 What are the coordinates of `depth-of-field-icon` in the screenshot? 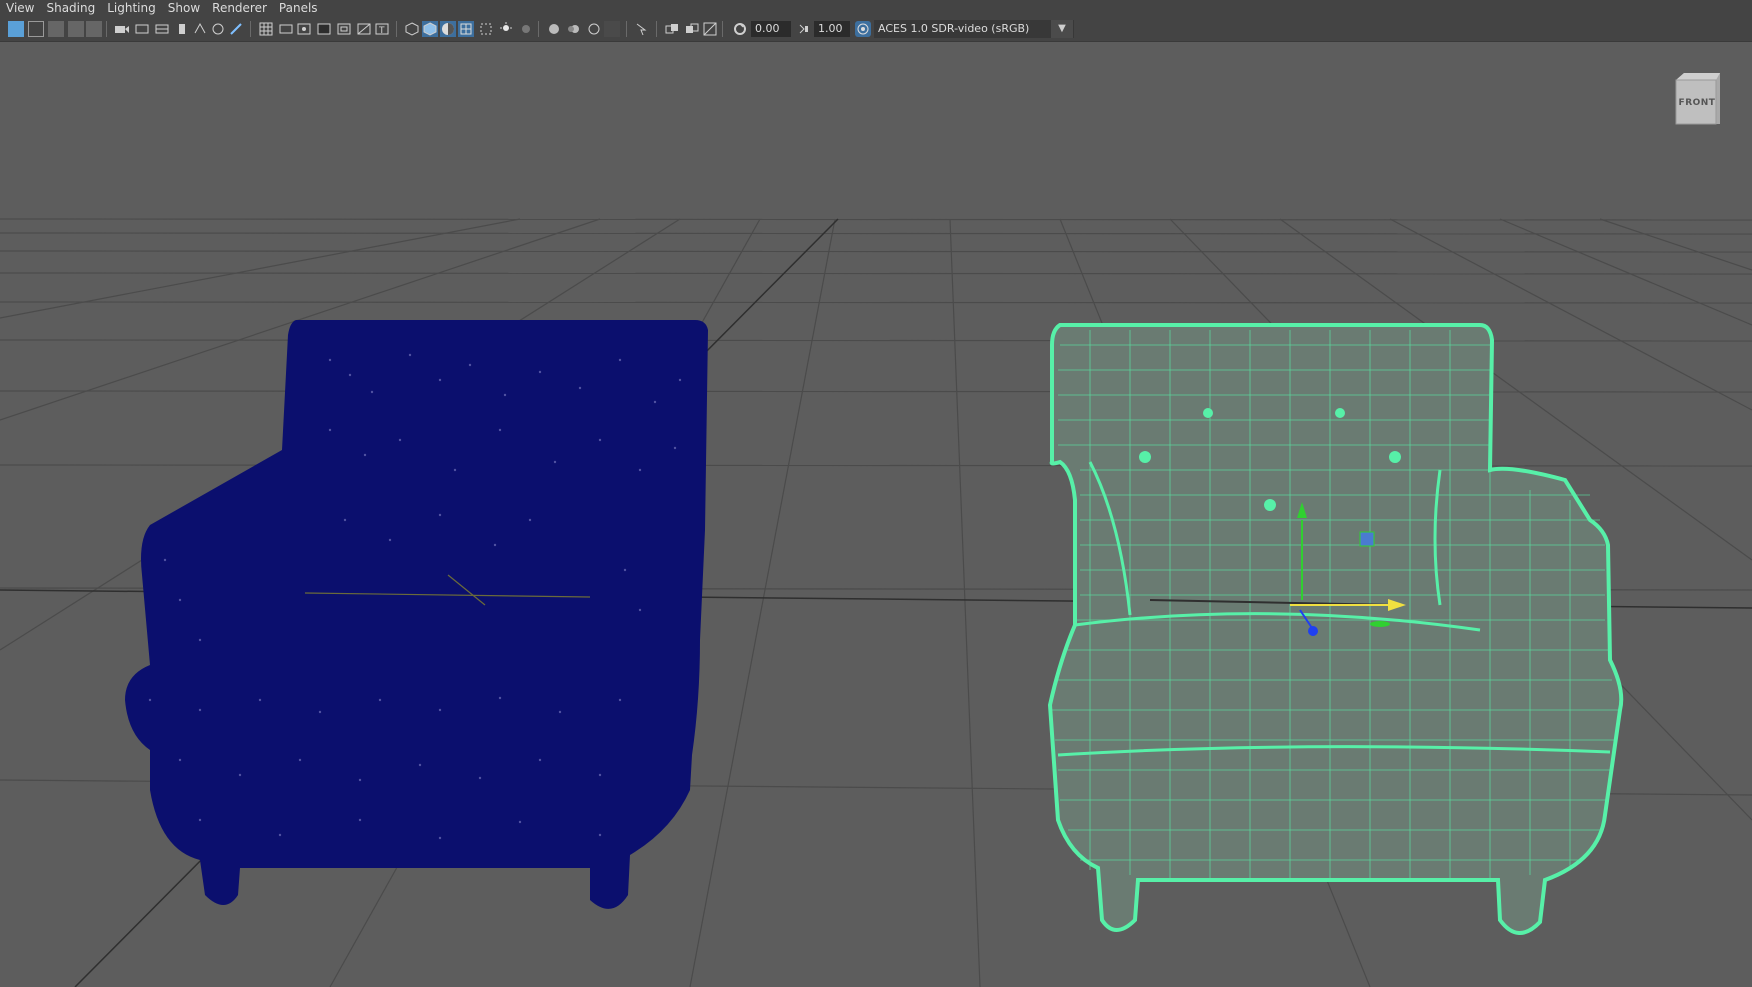 It's located at (612, 29).